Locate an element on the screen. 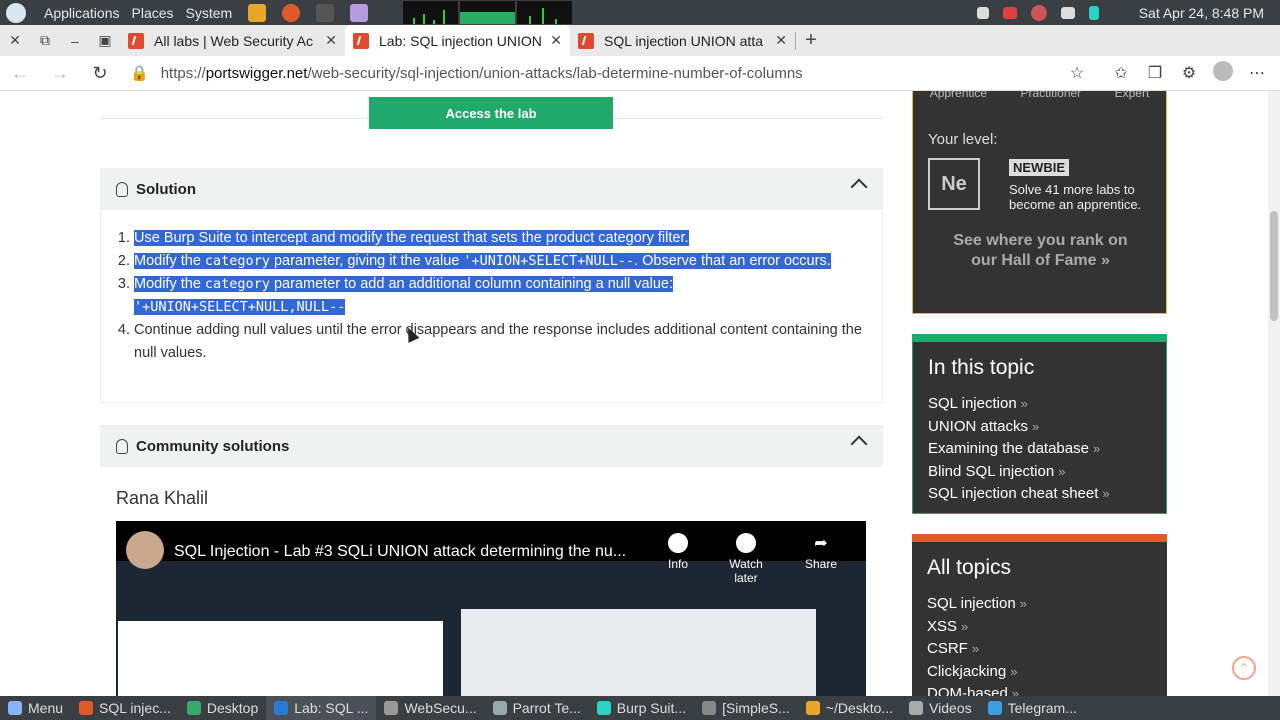 This screenshot has height=720, width=1280. portswigger-favicon-icon is located at coordinates (136, 40).